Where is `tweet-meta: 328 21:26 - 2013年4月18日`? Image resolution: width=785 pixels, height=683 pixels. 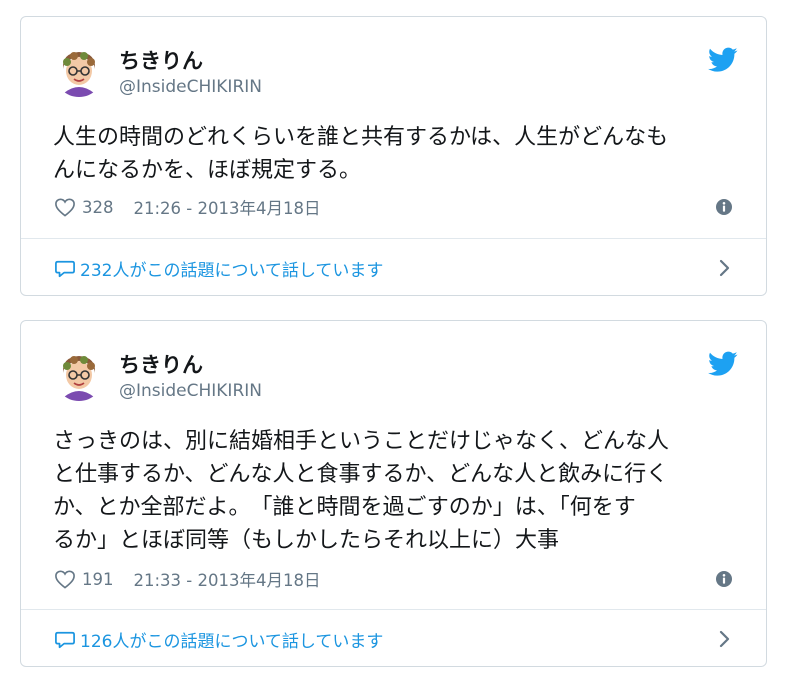
tweet-meta: 328 21:26 - 2013年4月18日 is located at coordinates (187, 207).